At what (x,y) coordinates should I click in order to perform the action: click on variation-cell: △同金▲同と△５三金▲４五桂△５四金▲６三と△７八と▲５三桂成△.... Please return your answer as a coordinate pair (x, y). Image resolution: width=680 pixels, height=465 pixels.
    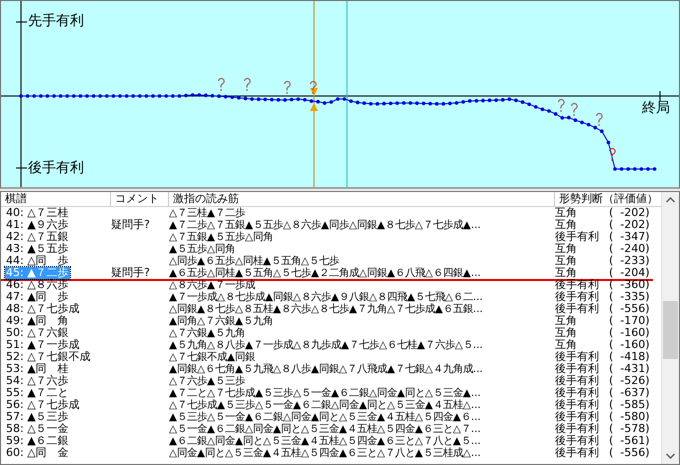
    Looking at the image, I should click on (325, 452).